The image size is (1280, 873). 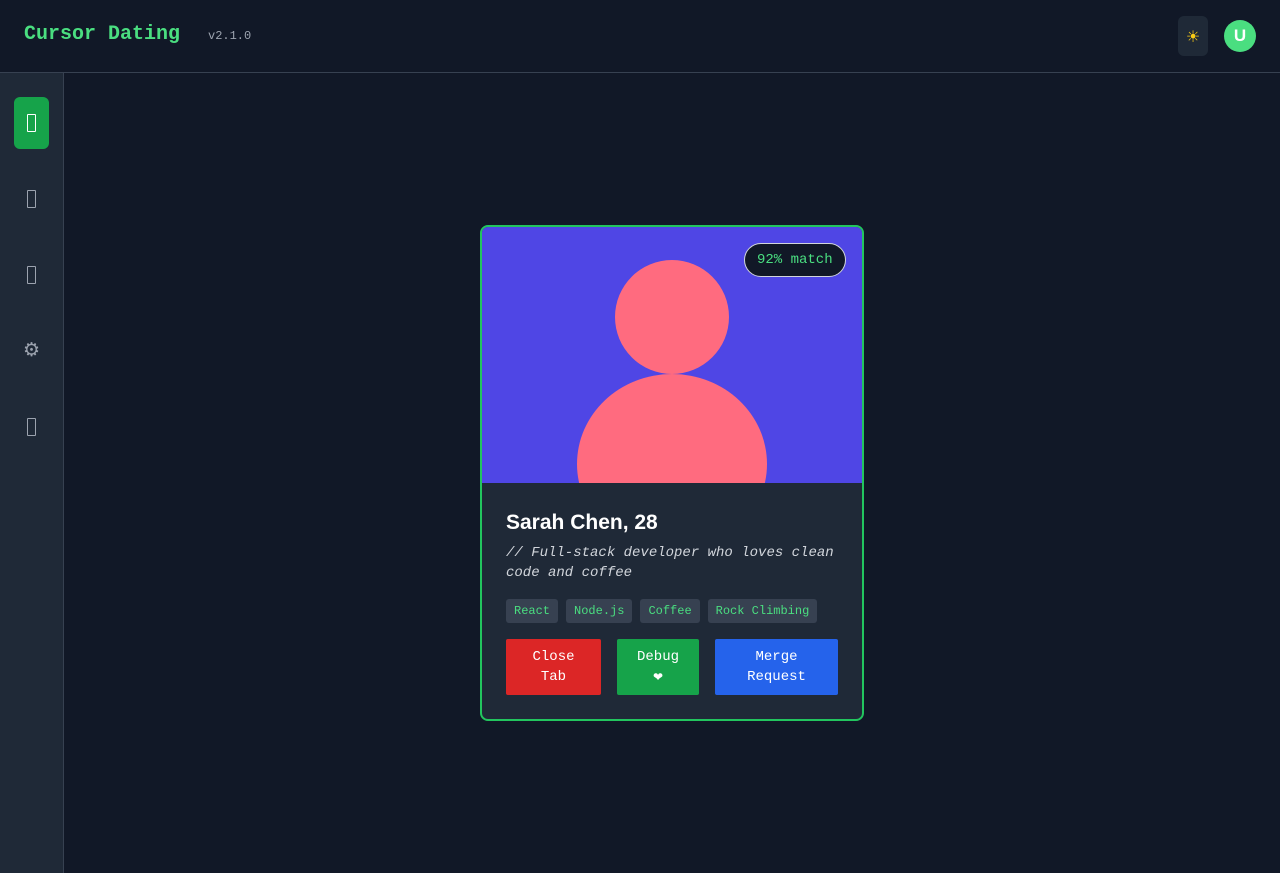 I want to click on avatar-head-shape, so click(x=672, y=317).